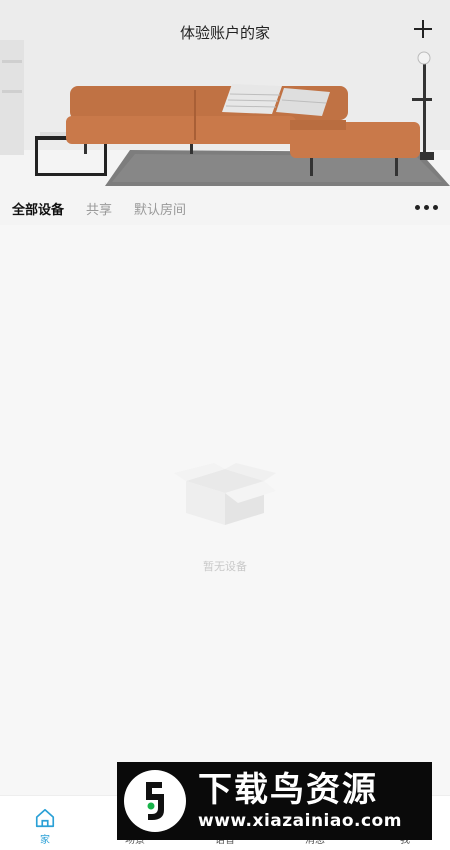  I want to click on nav-item-home: 家, so click(45, 823).